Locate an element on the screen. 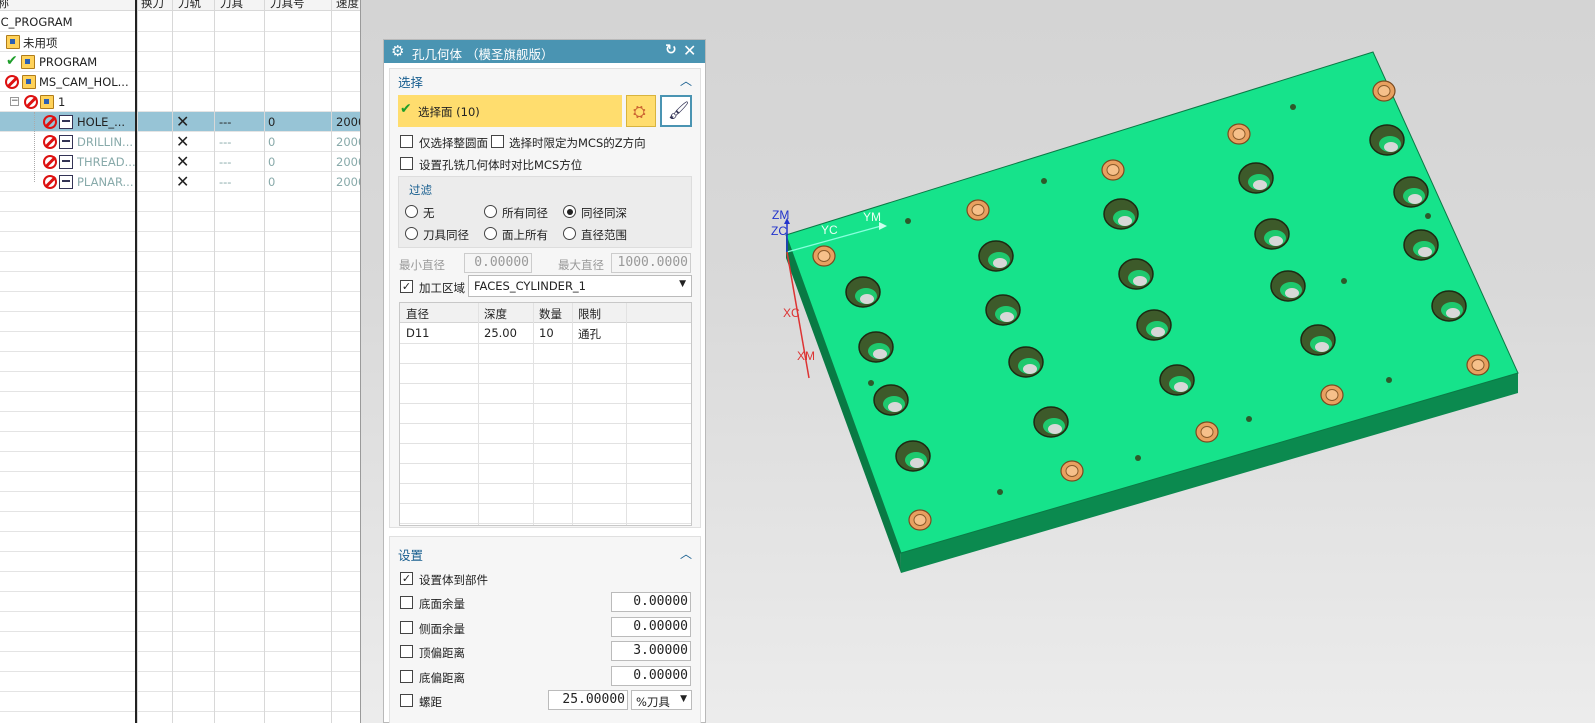 This screenshot has width=1595, height=723. filter-on-face-radio is located at coordinates (490, 233).